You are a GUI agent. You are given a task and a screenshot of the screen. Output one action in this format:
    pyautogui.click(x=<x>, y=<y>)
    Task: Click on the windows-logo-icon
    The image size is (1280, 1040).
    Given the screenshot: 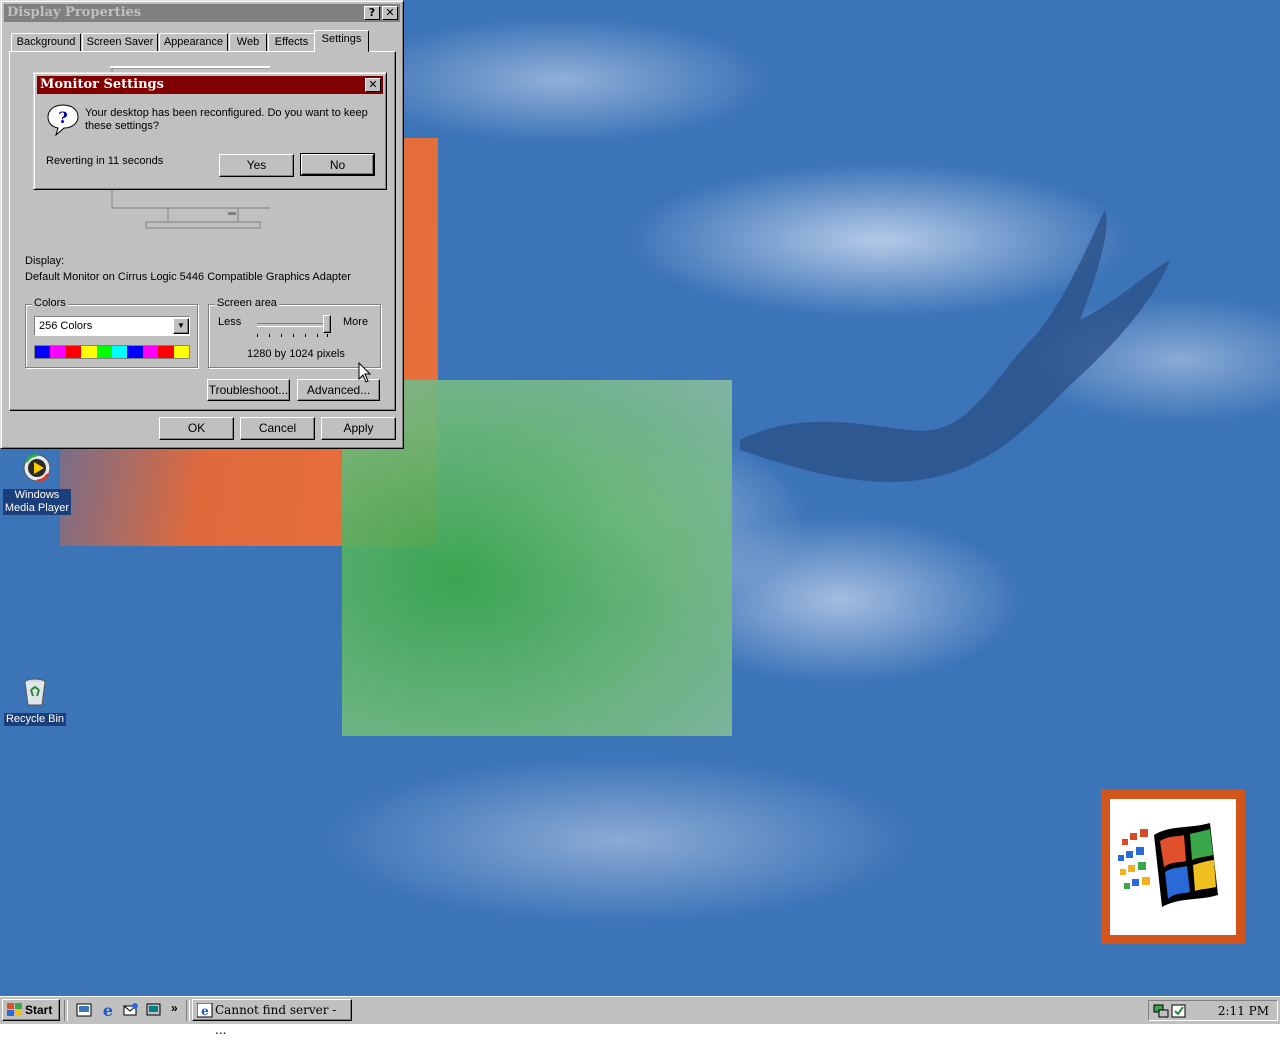 What is the action you would take?
    pyautogui.click(x=1168, y=865)
    